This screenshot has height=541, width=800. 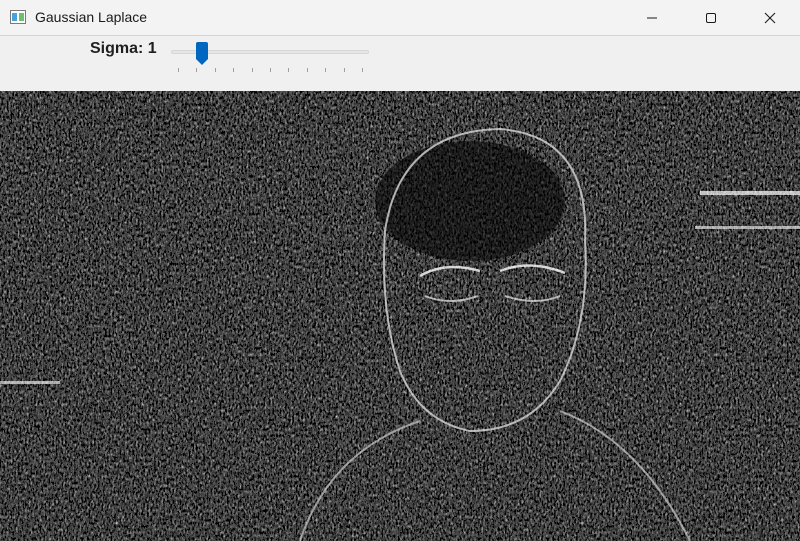 I want to click on close-button, so click(x=770, y=17).